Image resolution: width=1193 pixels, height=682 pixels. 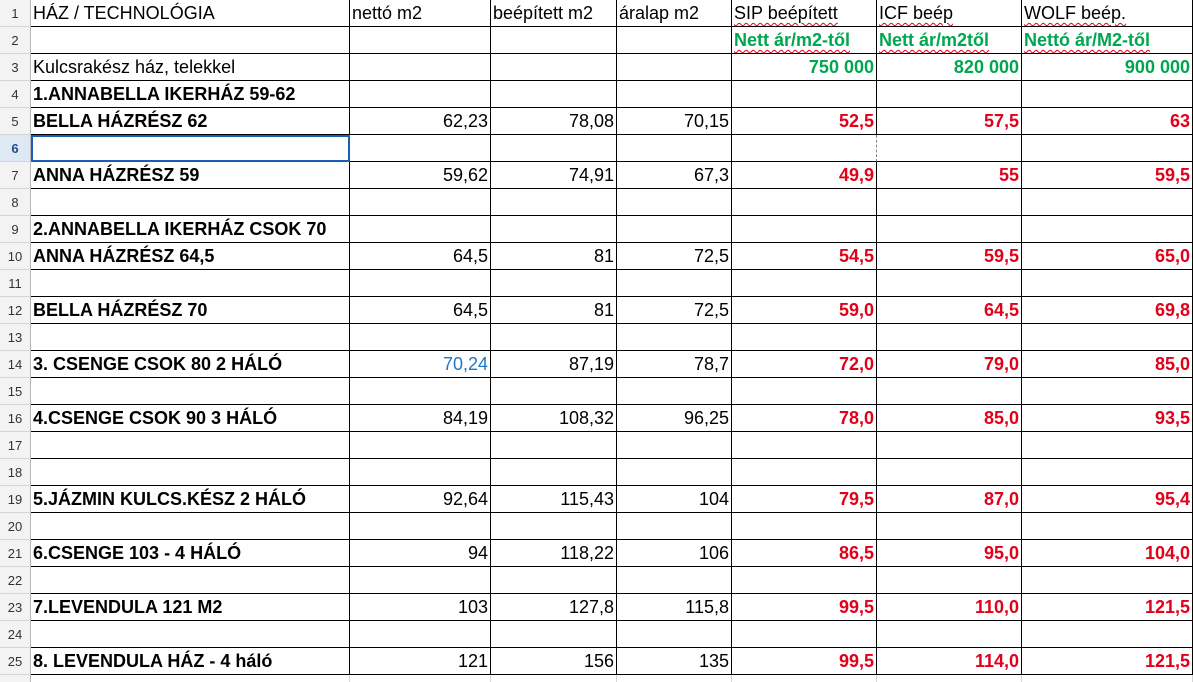 I want to click on cell-wolf-price: 69,8, so click(x=1107, y=310).